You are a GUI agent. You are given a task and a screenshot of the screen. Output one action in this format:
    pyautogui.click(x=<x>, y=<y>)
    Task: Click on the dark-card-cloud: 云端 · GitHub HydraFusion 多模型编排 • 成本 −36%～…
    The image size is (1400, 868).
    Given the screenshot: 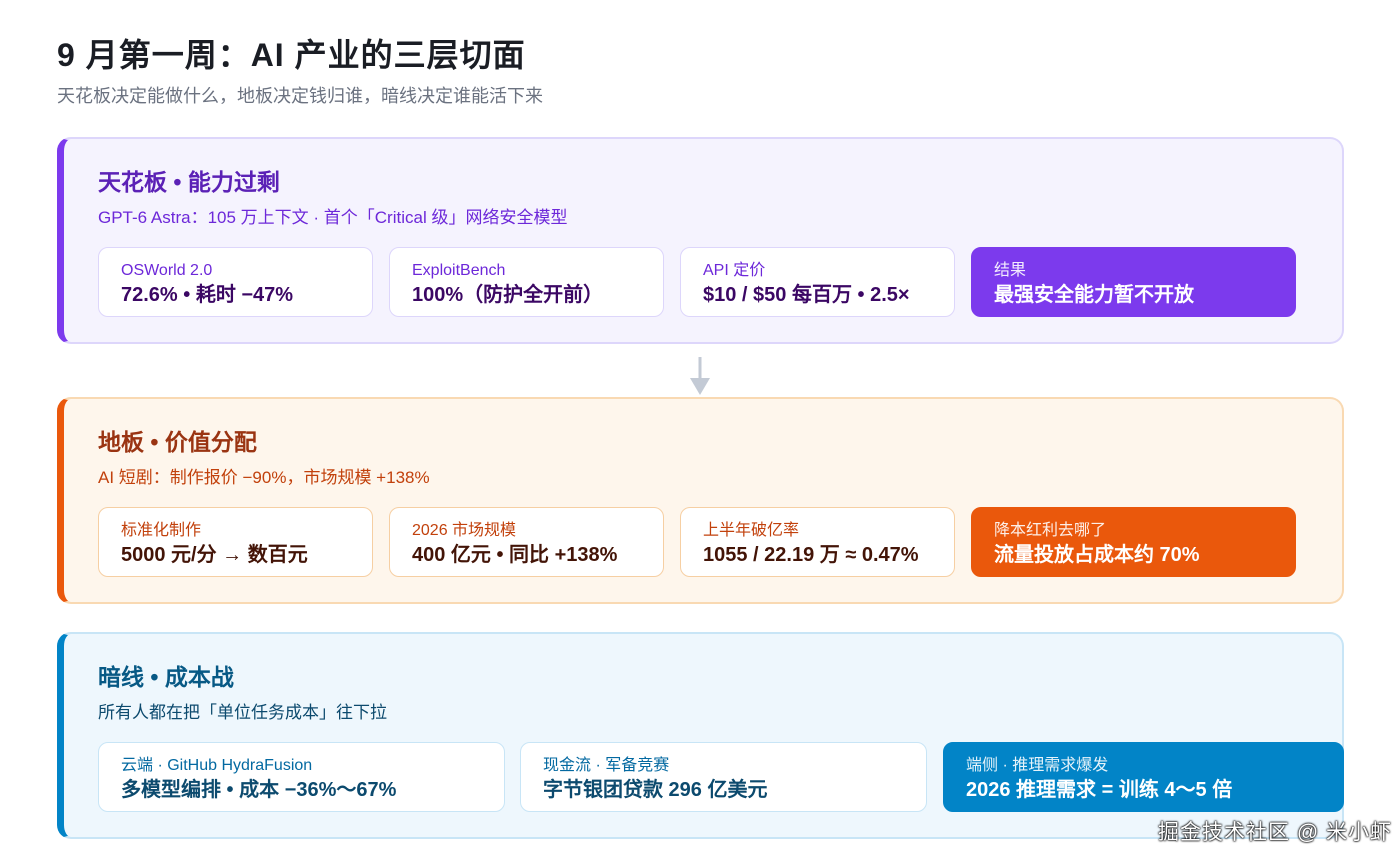 What is the action you would take?
    pyautogui.click(x=301, y=777)
    